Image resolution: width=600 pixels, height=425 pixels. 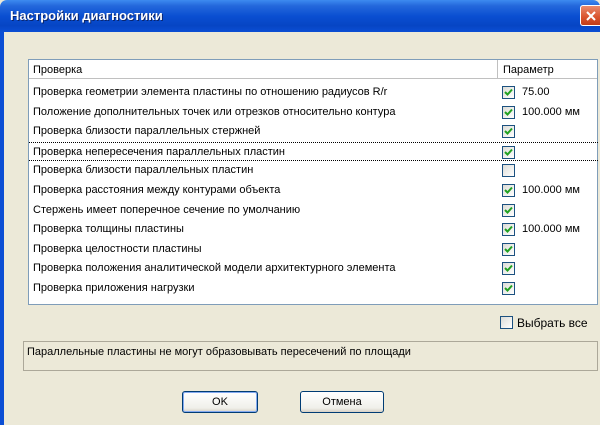 I want to click on table-row: Проверка целостности пластины, so click(x=313, y=249).